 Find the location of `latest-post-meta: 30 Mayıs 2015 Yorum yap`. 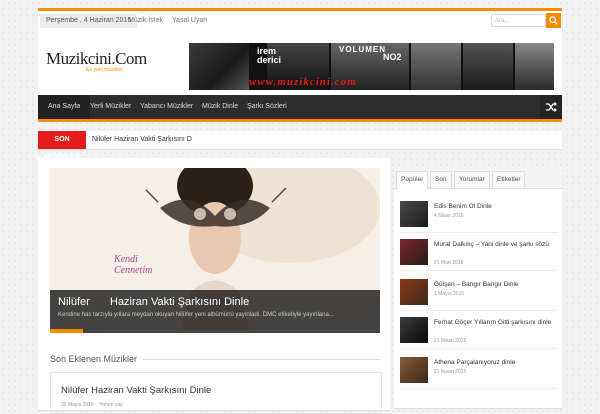

latest-post-meta: 30 Mayıs 2015 Yorum yap is located at coordinates (92, 405).